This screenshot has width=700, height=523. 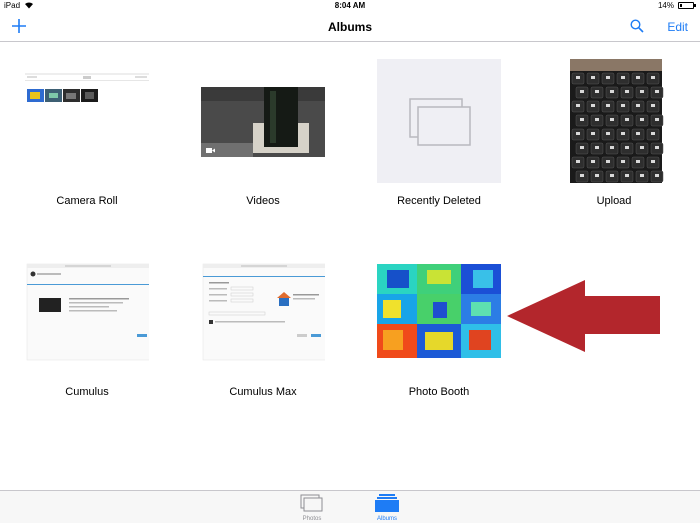 I want to click on album-label: Photo Booth, so click(x=439, y=392).